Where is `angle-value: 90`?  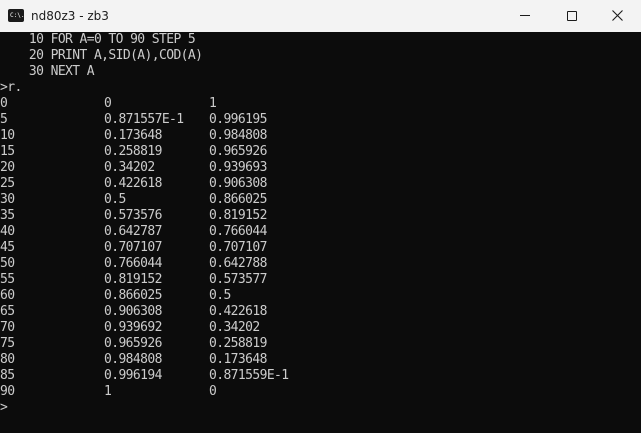
angle-value: 90 is located at coordinates (7, 391).